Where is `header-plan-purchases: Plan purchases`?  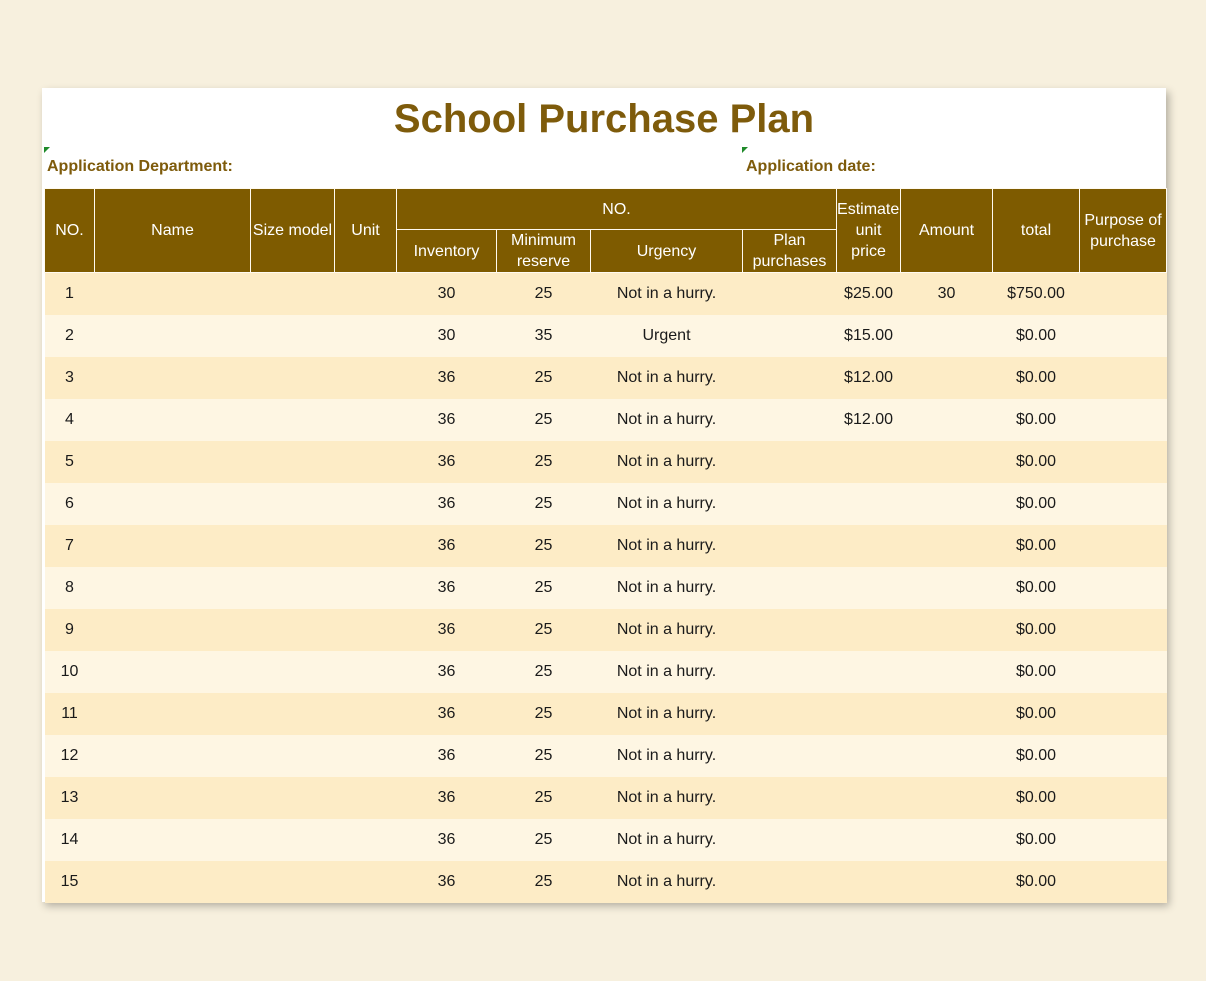
header-plan-purchases: Plan purchases is located at coordinates (789, 251).